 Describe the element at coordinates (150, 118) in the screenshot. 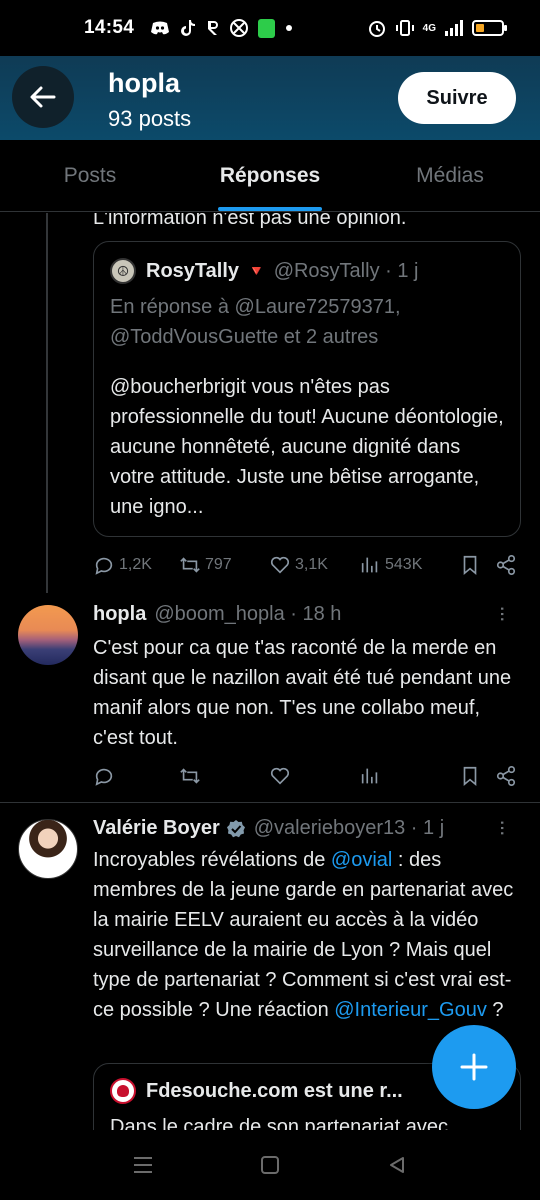

I see `post-count: 93 posts` at that location.